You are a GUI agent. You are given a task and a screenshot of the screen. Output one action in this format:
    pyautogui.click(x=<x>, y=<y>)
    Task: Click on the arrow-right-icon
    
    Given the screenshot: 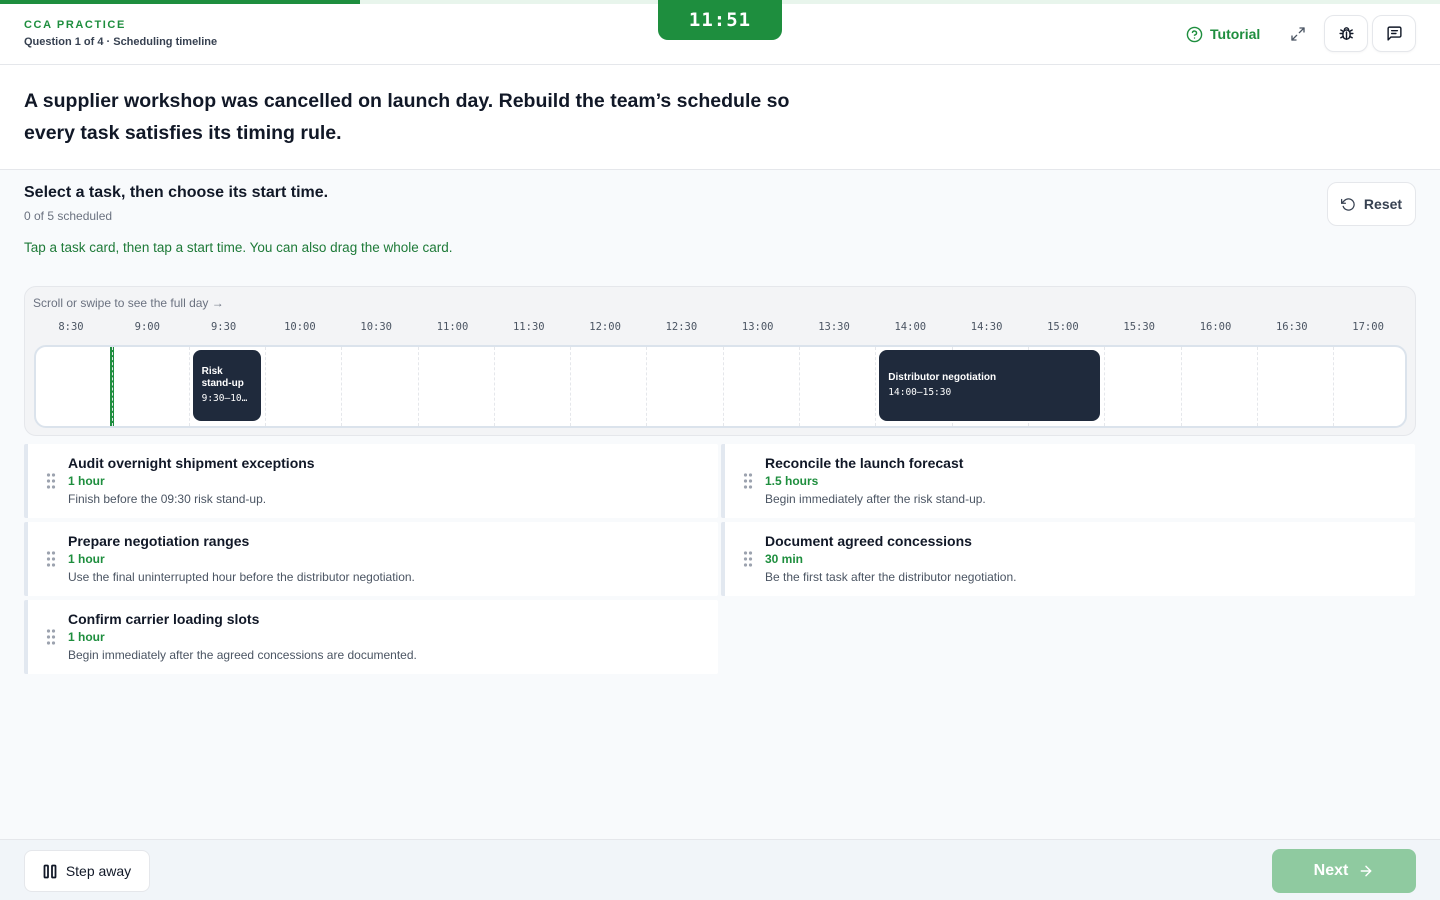 What is the action you would take?
    pyautogui.click(x=1366, y=871)
    